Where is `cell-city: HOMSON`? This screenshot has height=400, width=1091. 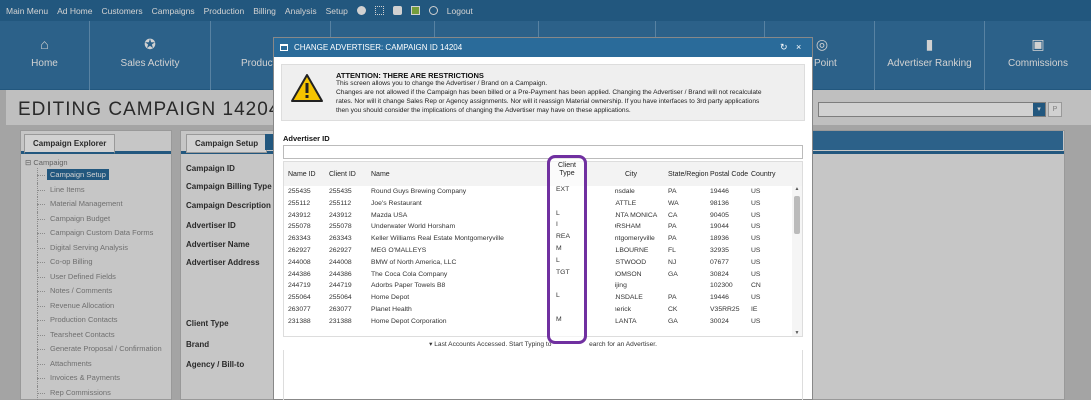 cell-city: HOMSON is located at coordinates (628, 274).